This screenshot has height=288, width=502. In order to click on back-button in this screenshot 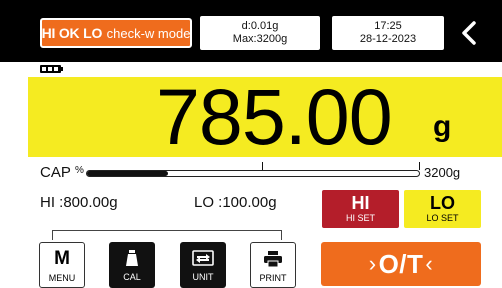, I will do `click(469, 33)`.